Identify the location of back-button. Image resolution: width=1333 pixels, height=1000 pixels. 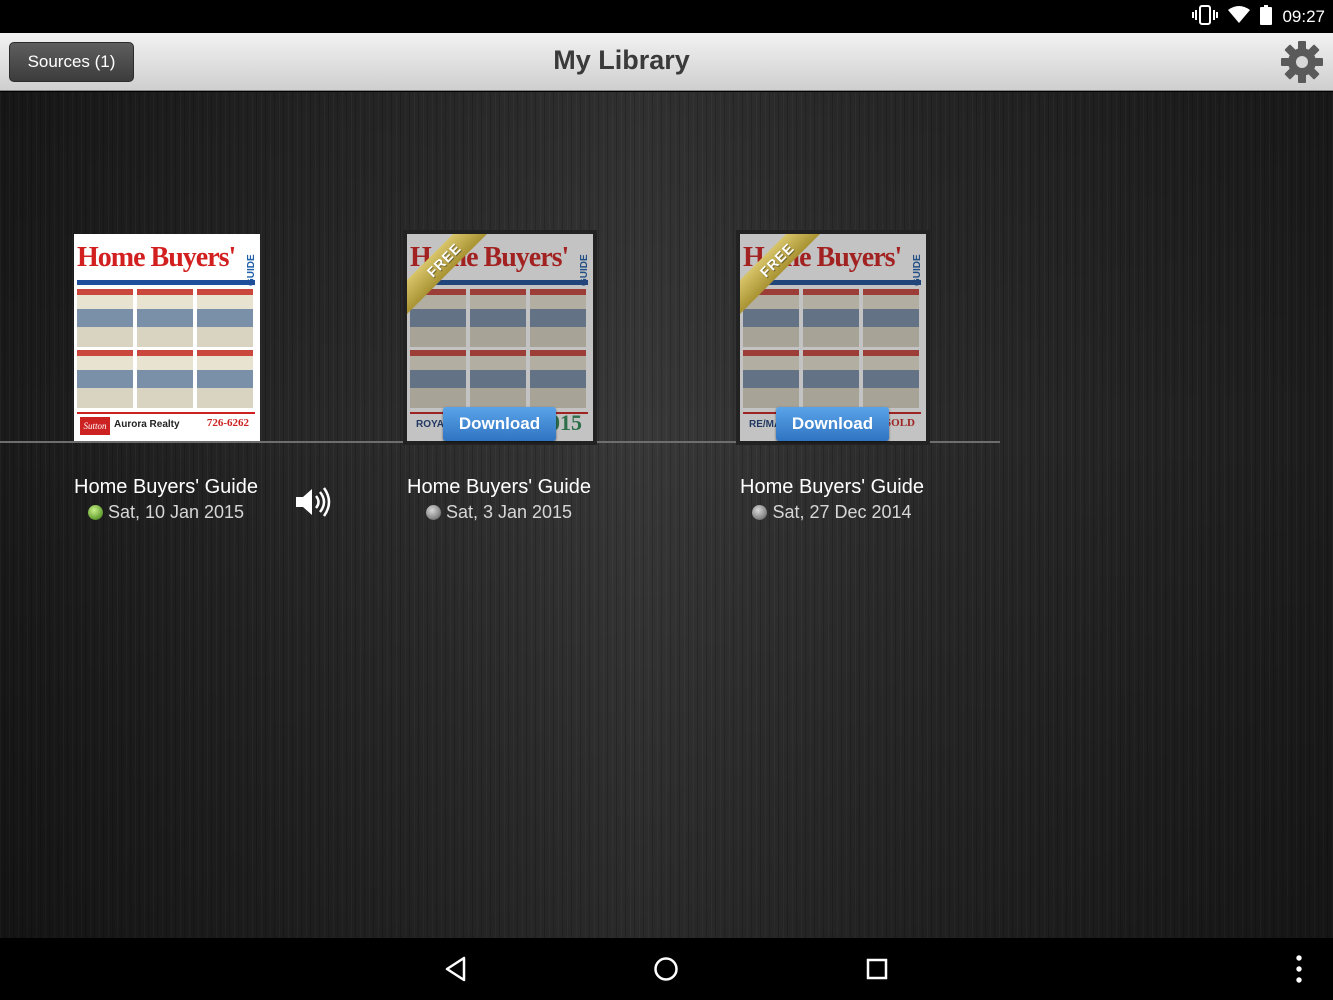
(456, 969).